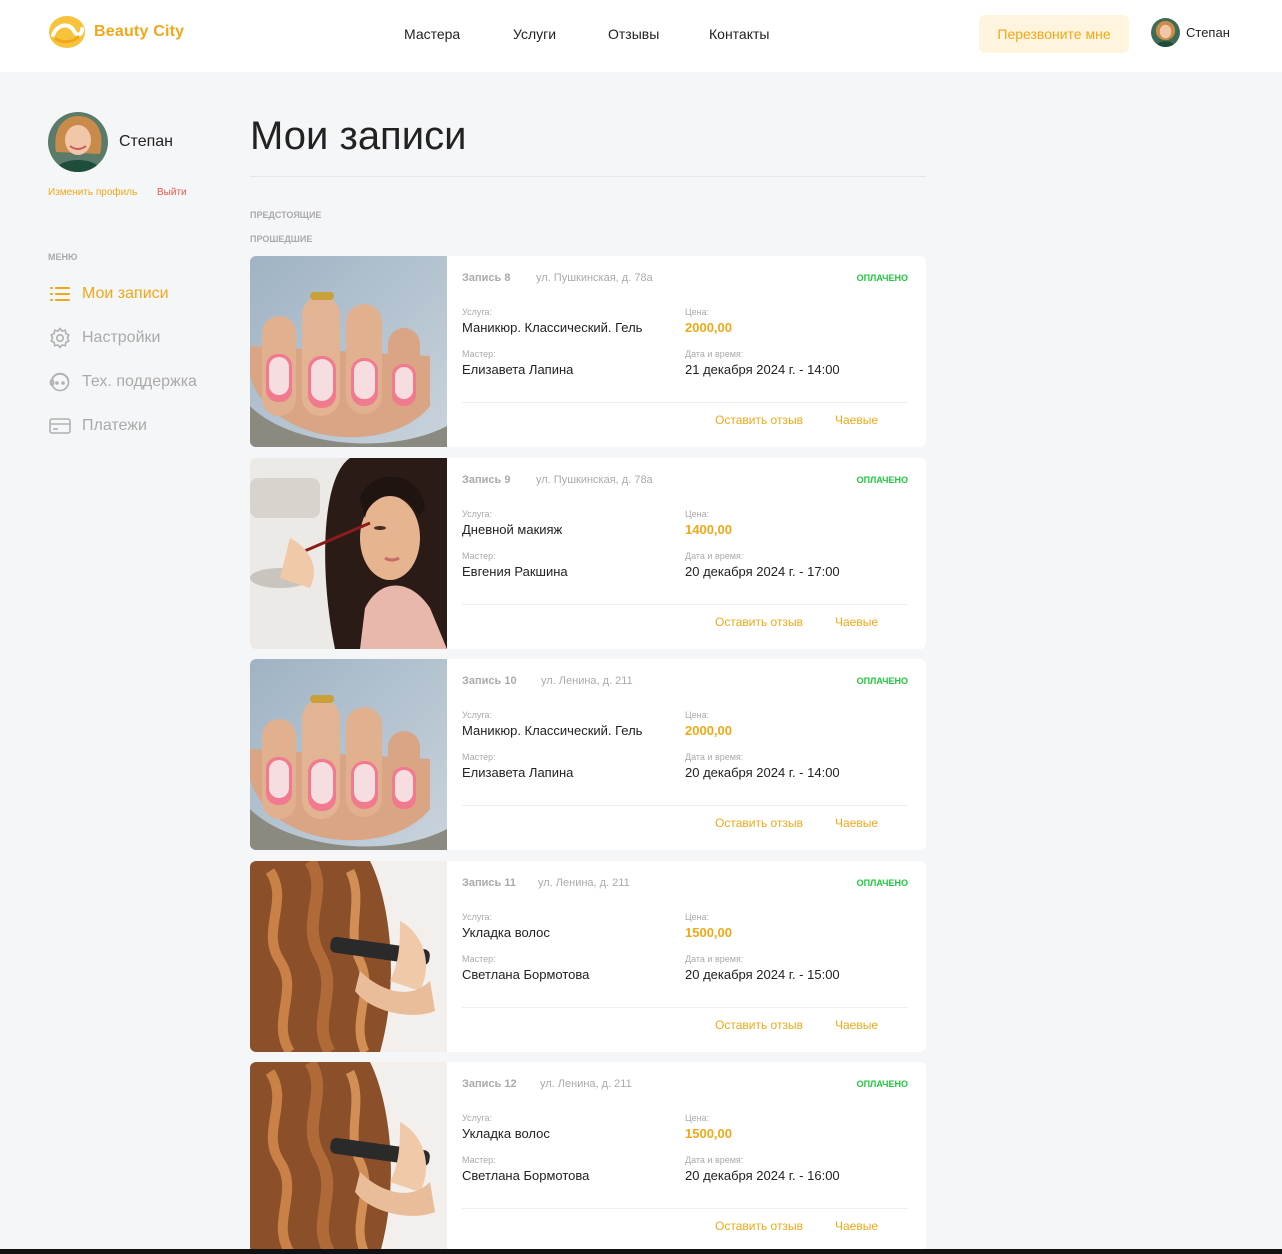 The image size is (1282, 1254). I want to click on master-value: Евгения Ракшина, so click(515, 571).